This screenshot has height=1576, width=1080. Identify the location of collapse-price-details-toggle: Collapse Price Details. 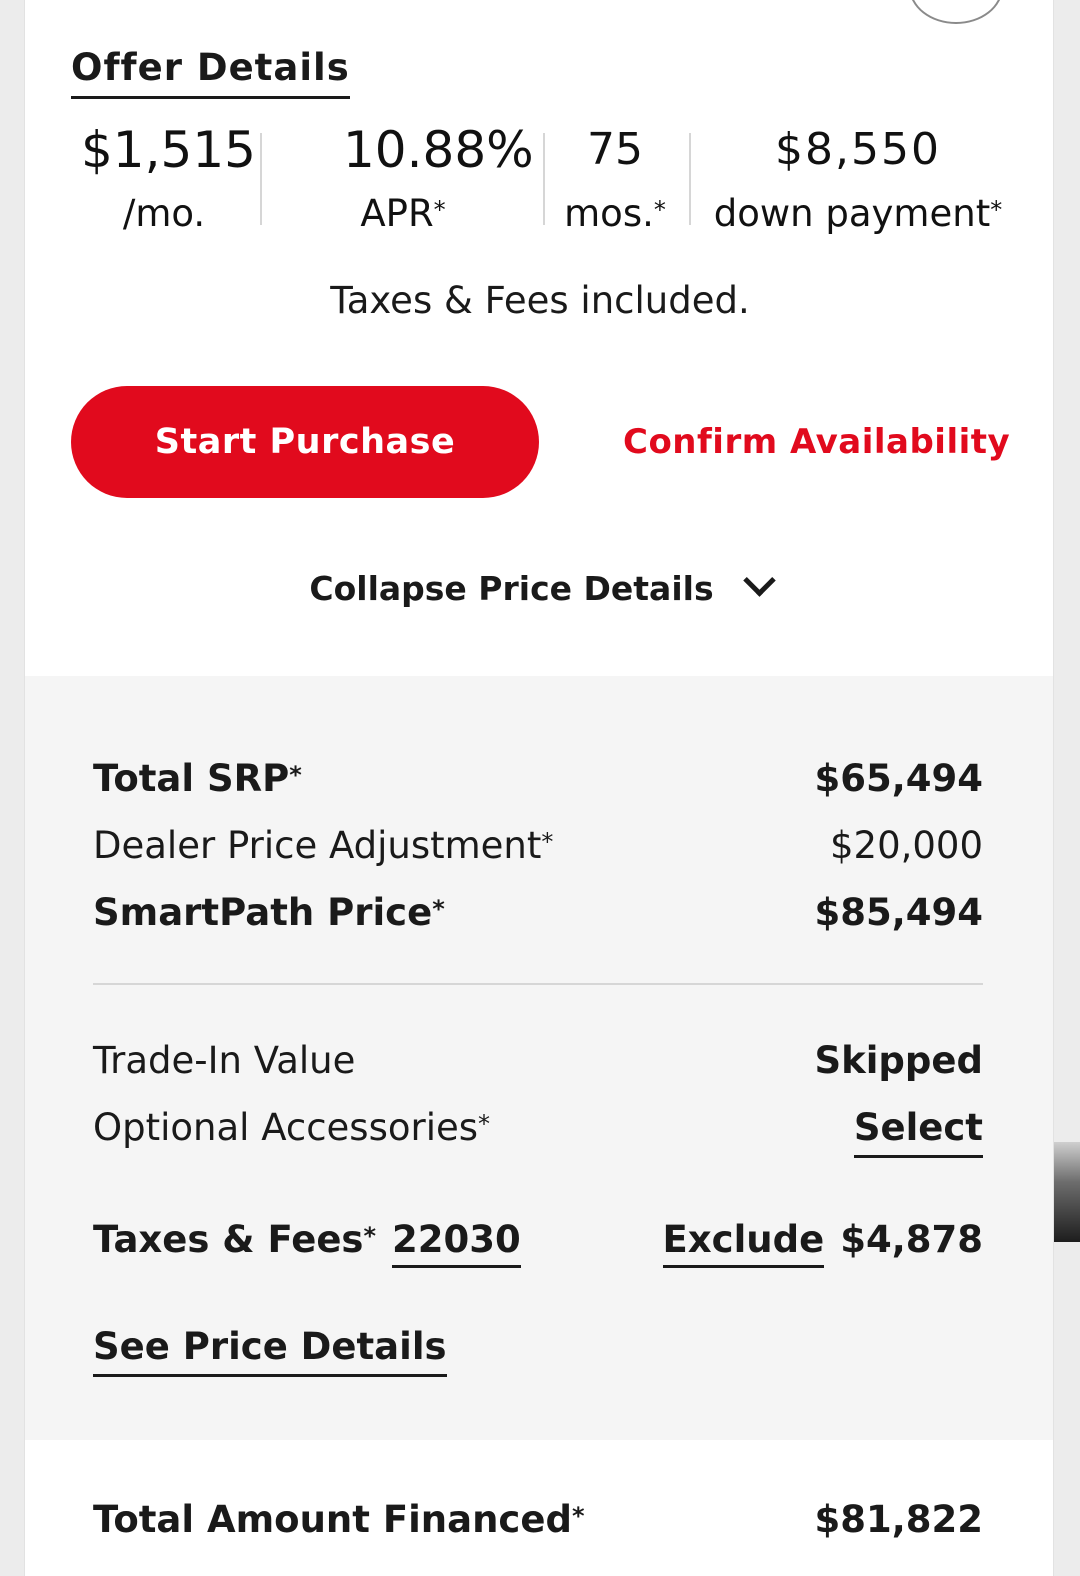
(540, 588).